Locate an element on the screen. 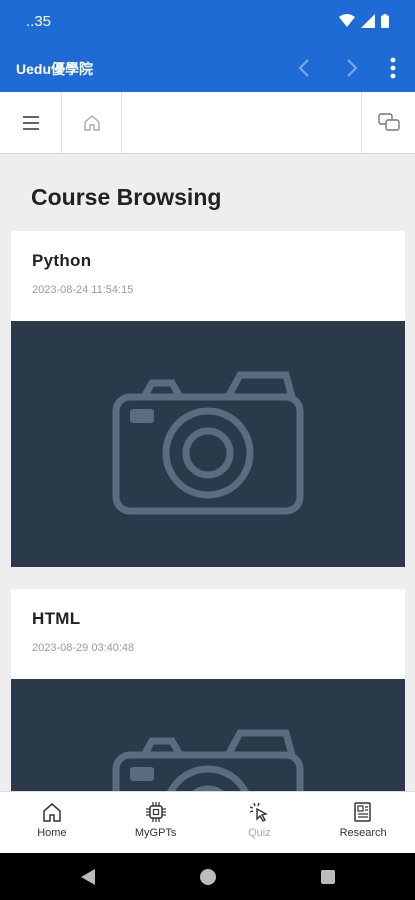 The image size is (415, 900). nav-mygpts: MyGPTs is located at coordinates (156, 822).